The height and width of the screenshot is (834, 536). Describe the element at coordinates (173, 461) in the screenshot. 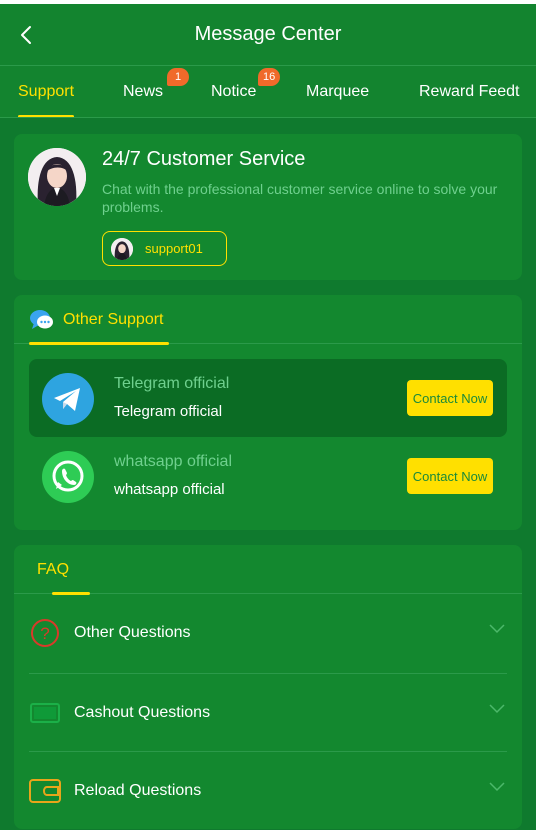

I see `channel-name: whatsapp official` at that location.